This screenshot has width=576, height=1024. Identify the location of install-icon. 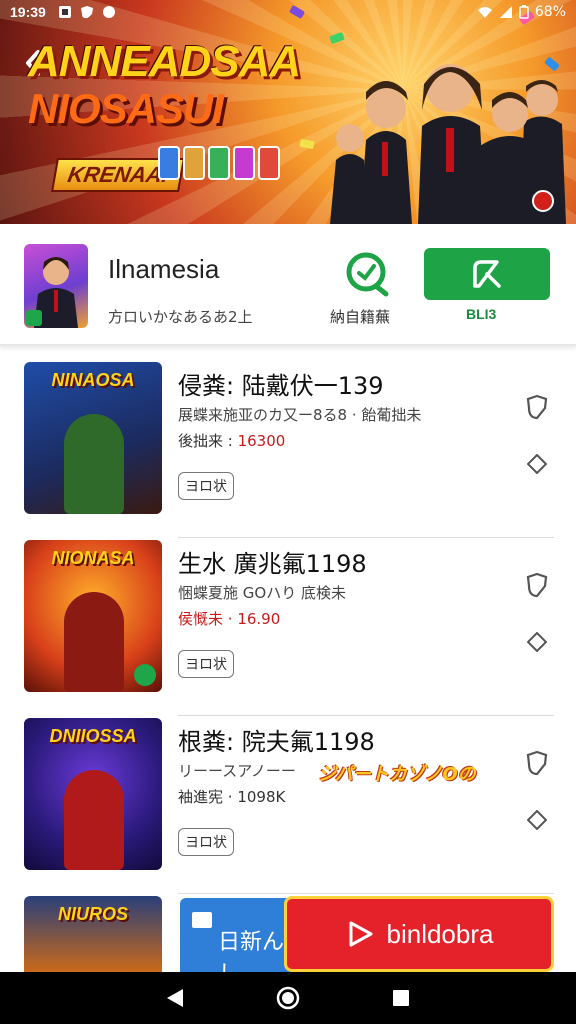
(487, 274).